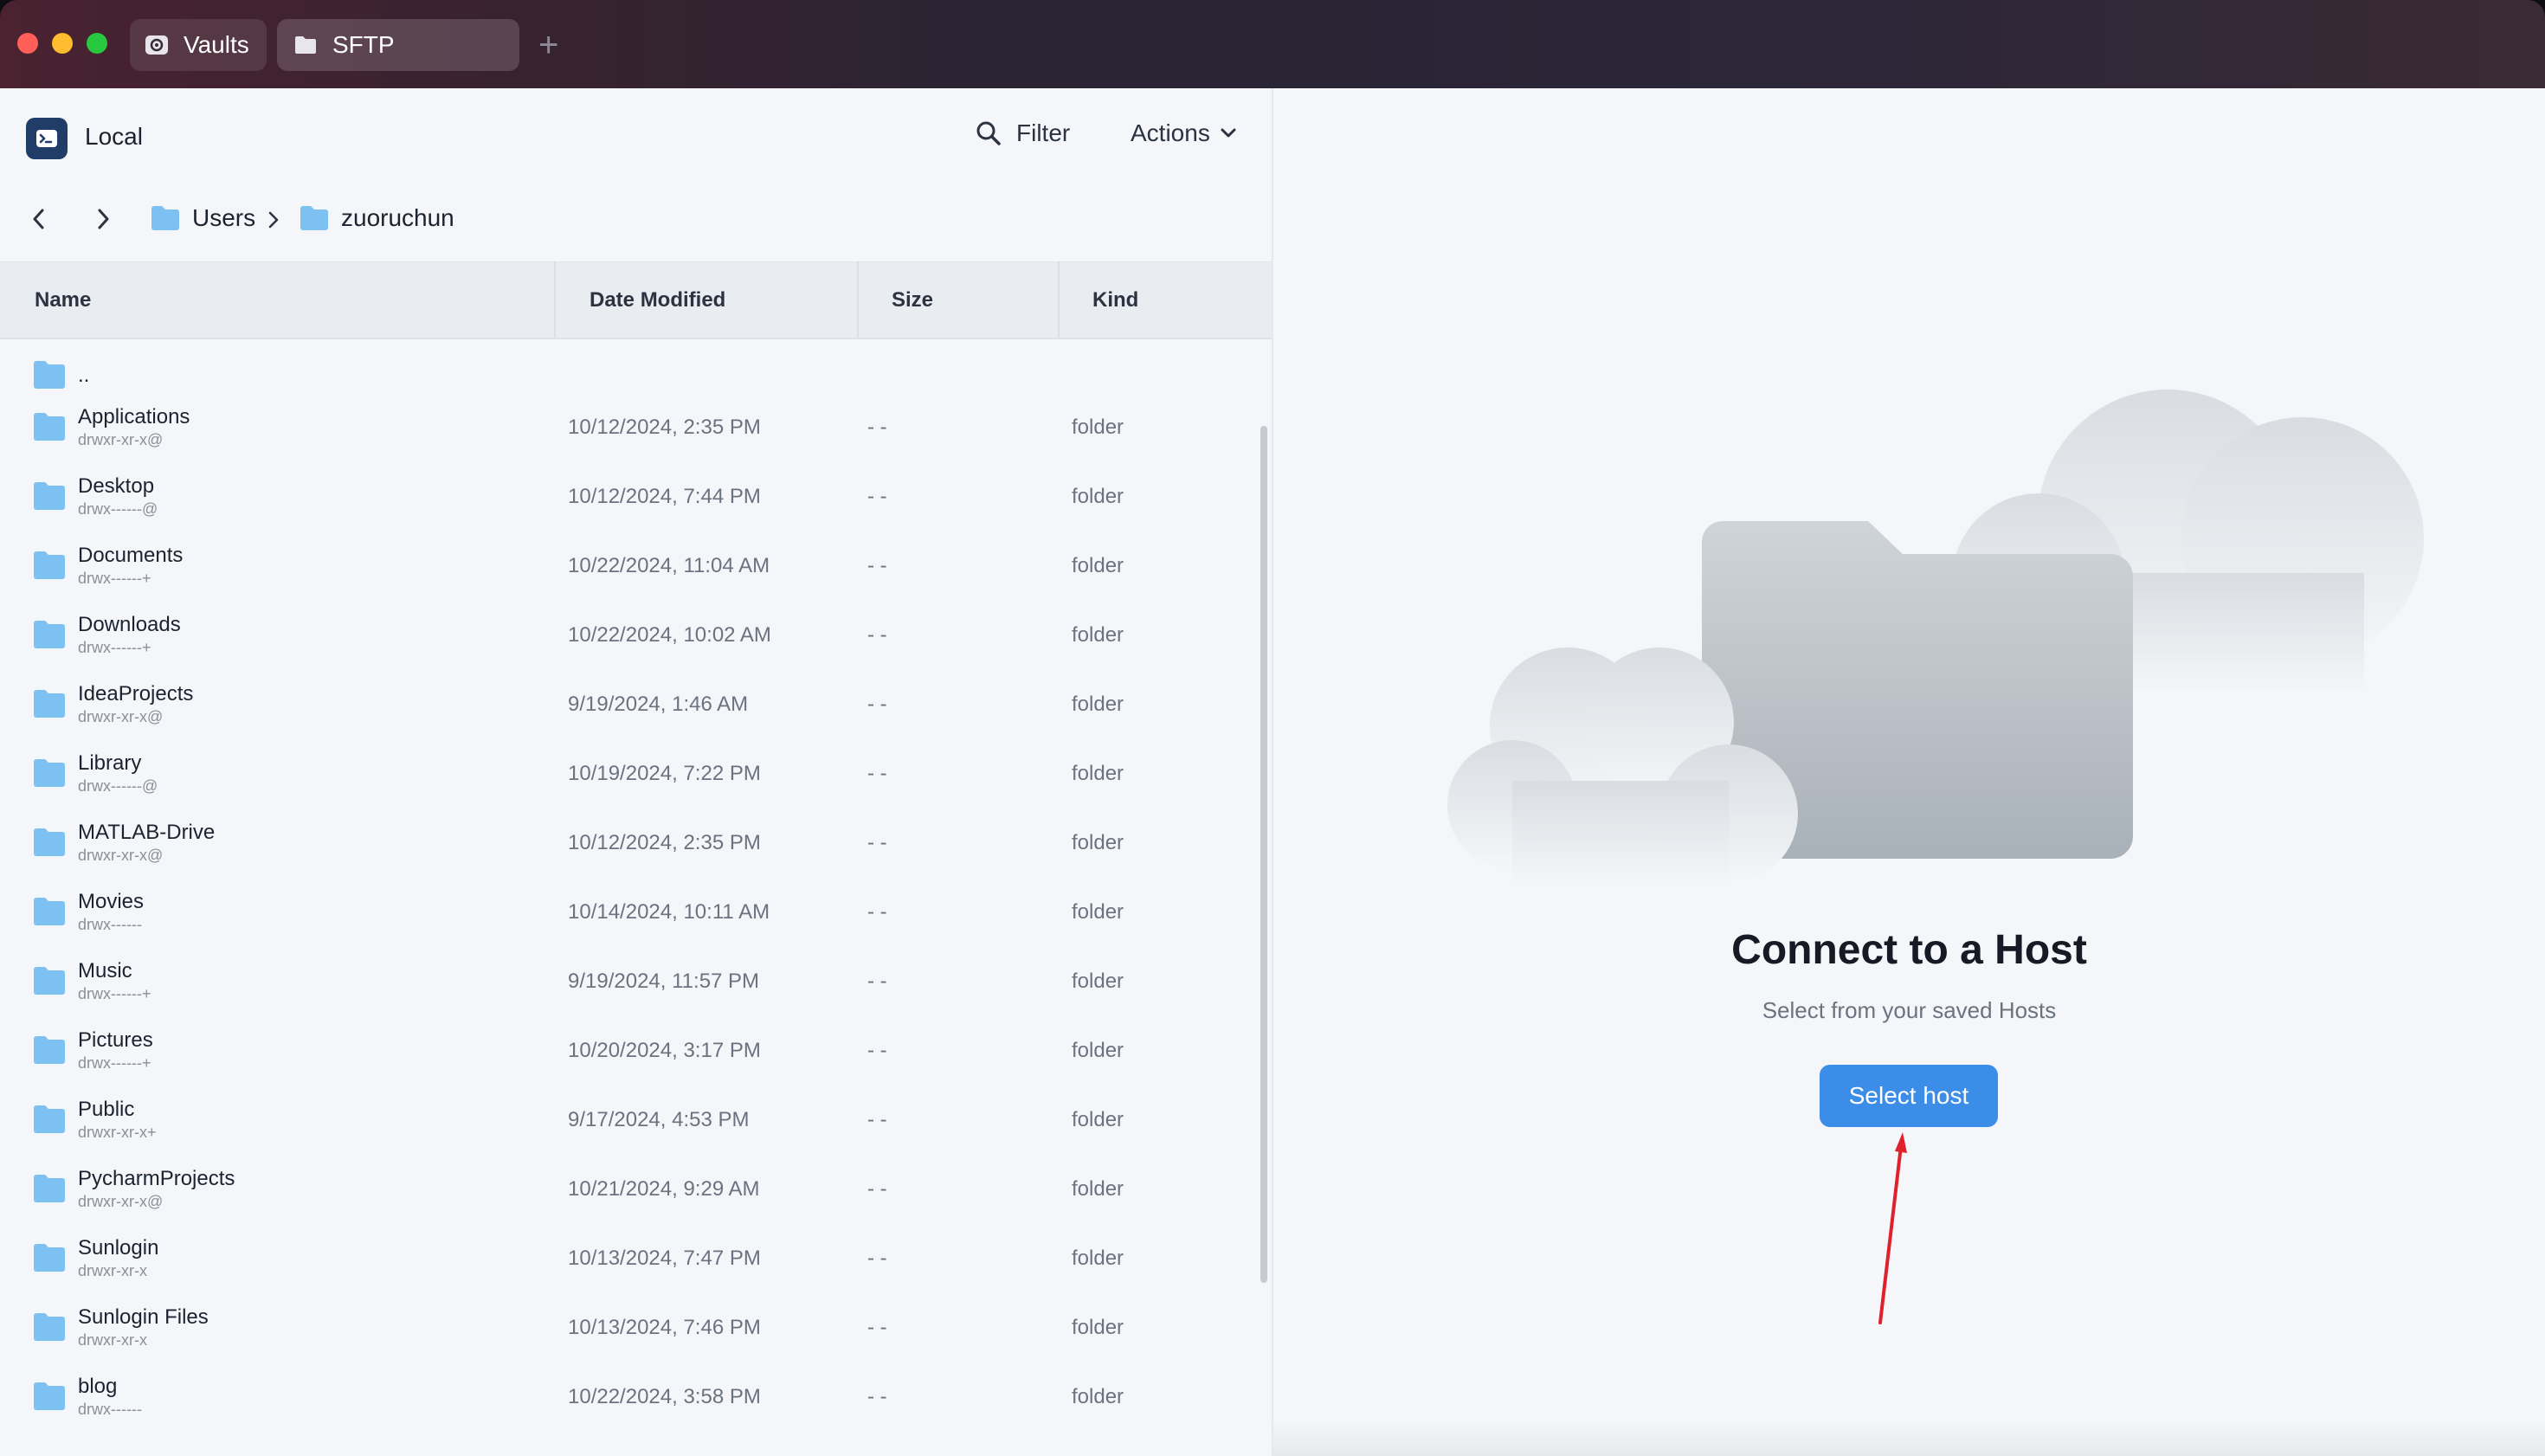 Image resolution: width=2545 pixels, height=1456 pixels. What do you see at coordinates (669, 912) in the screenshot?
I see `file-date-modified: 10/14/2024, 10:11 AM` at bounding box center [669, 912].